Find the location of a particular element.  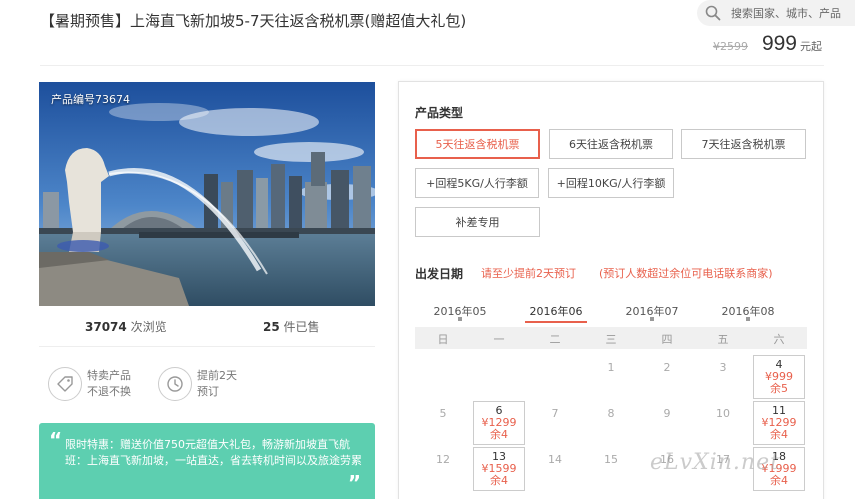

month-label: 2016年06 is located at coordinates (556, 311).